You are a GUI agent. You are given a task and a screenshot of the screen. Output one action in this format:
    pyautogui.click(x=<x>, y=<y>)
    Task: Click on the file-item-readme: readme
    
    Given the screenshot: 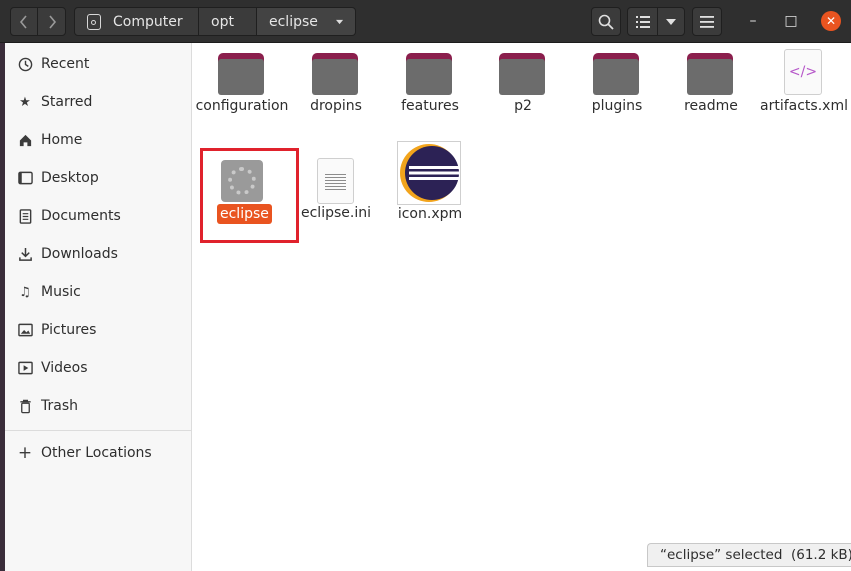 What is the action you would take?
    pyautogui.click(x=711, y=89)
    